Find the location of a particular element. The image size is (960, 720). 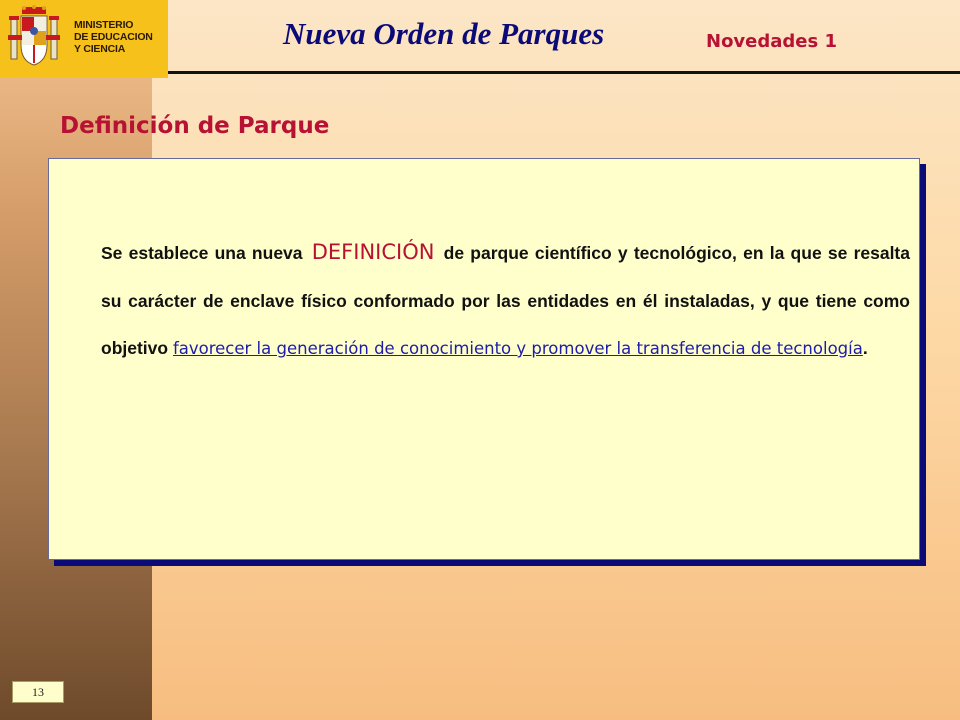

ministry-line-2: DE EDUCACION is located at coordinates (113, 37).